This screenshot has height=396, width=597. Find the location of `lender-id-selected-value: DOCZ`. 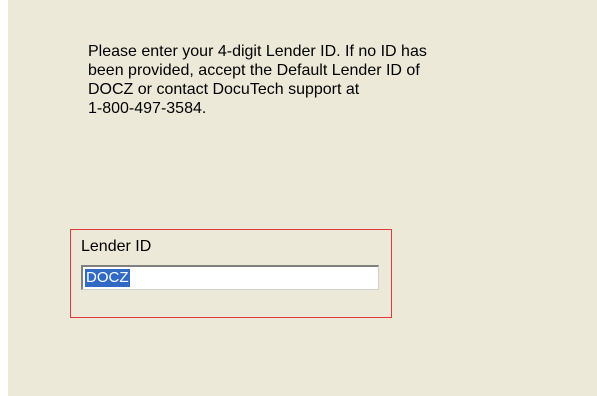

lender-id-selected-value: DOCZ is located at coordinates (107, 278).